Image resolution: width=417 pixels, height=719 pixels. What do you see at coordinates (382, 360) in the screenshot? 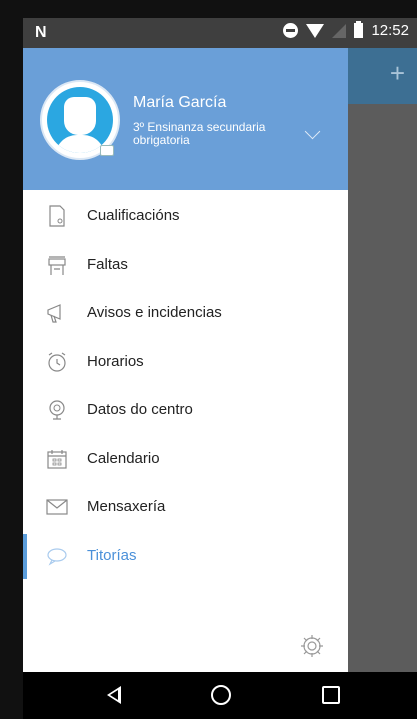
I see `app-background-scrim: +` at bounding box center [382, 360].